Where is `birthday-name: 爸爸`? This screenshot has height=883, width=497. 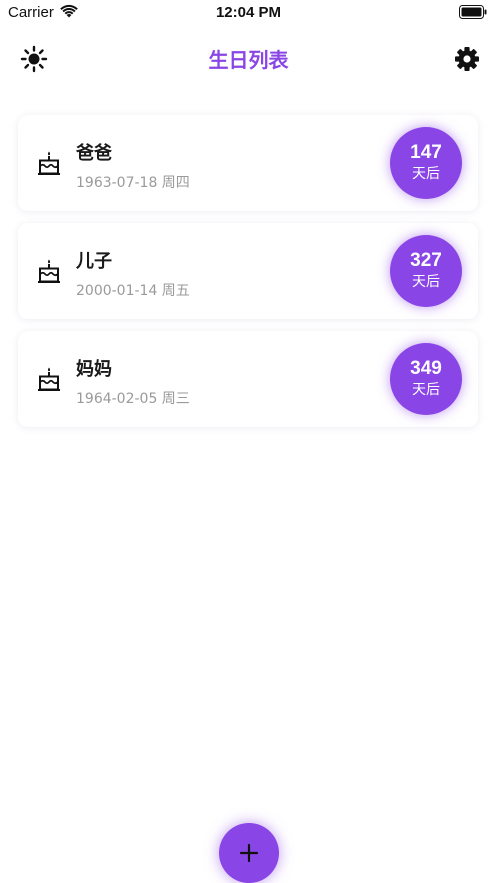 birthday-name: 爸爸 is located at coordinates (94, 153).